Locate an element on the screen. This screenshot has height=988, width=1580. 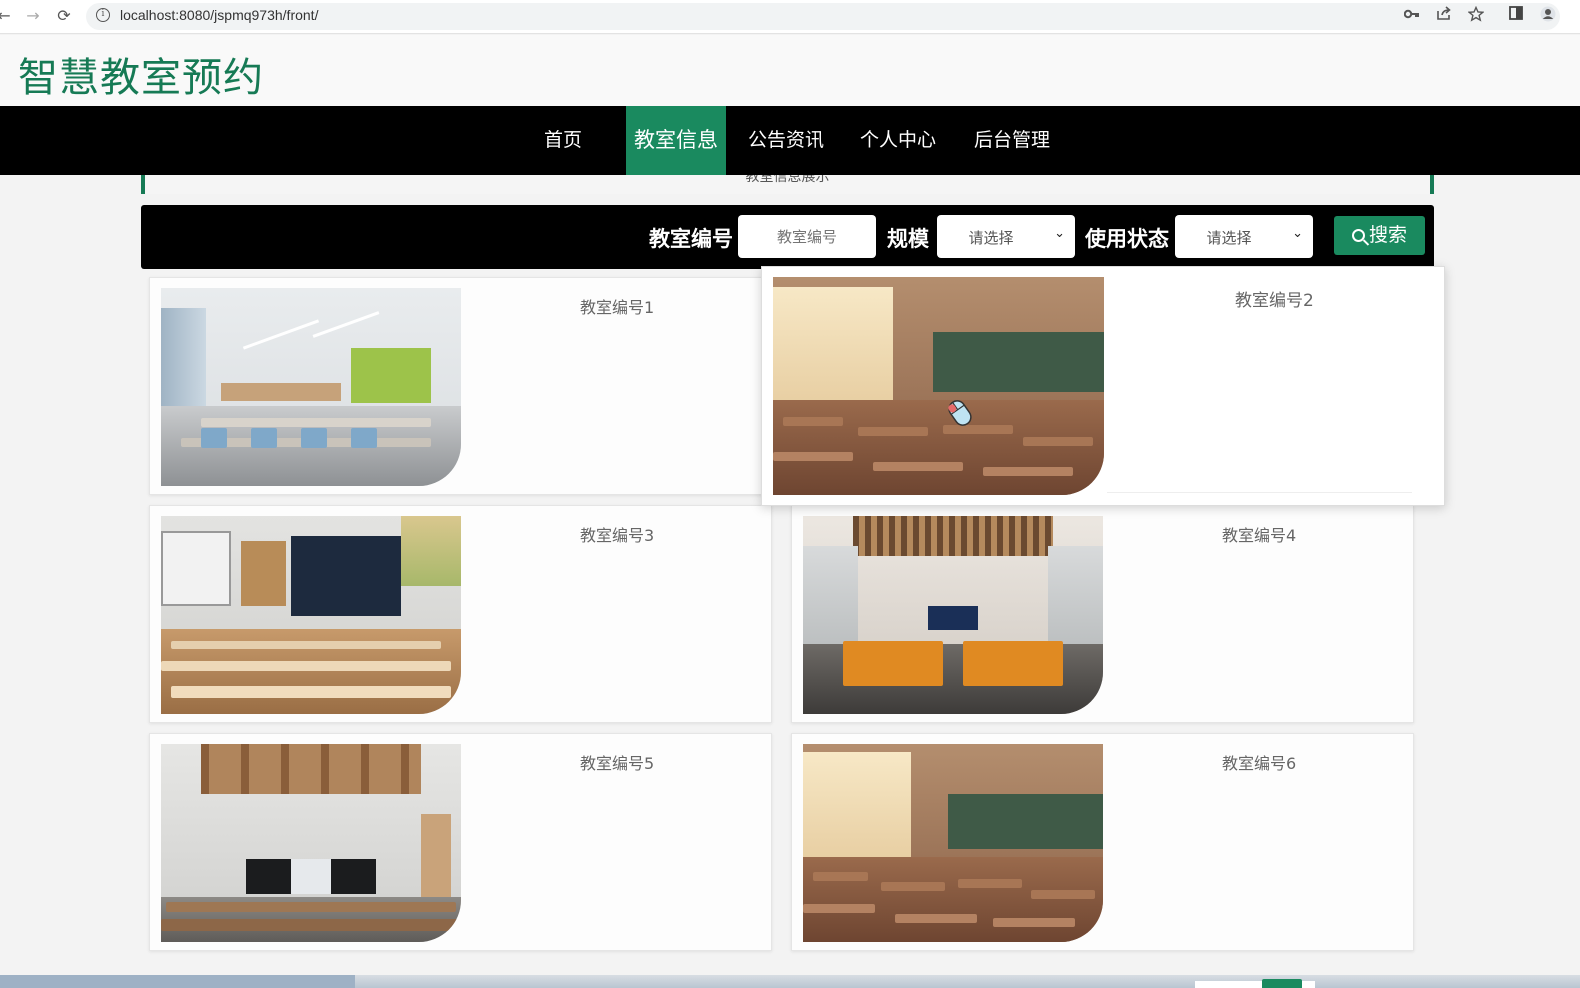
classroom-title: 教室编号4 is located at coordinates (1259, 534).